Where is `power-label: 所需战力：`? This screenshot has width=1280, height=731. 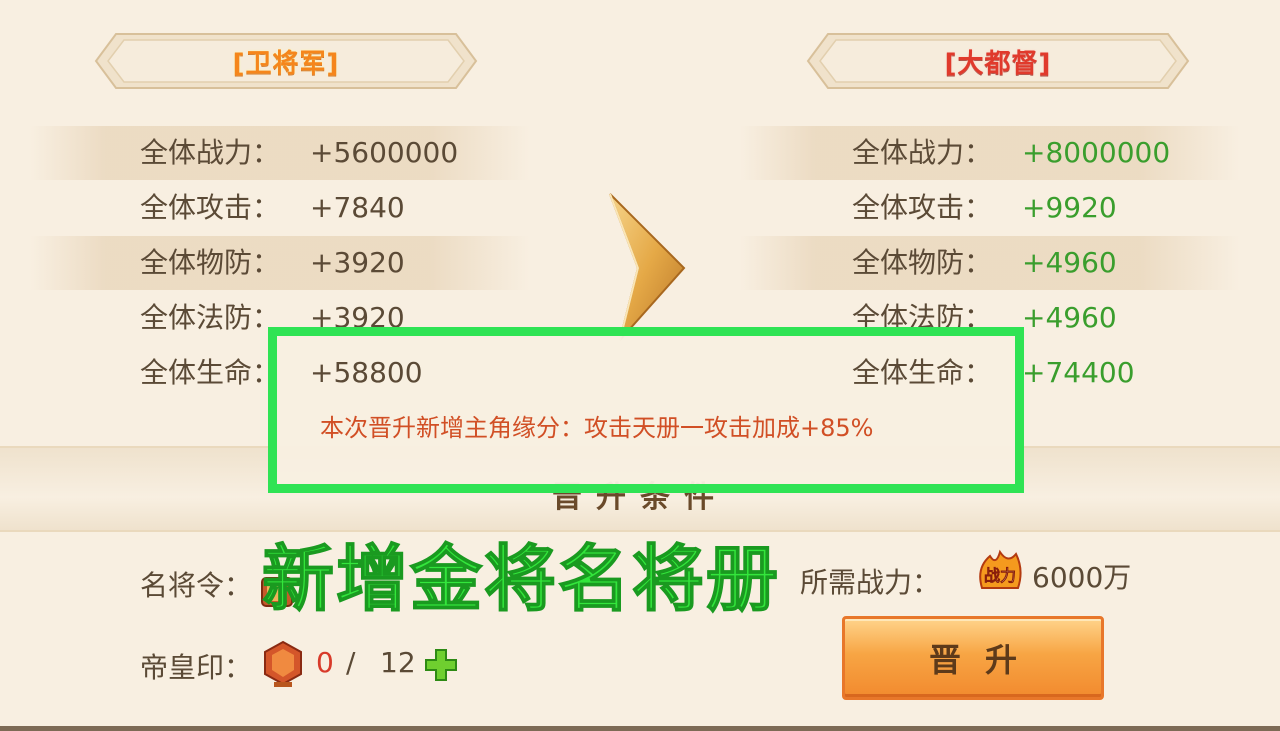
power-label: 所需战力： is located at coordinates (870, 582).